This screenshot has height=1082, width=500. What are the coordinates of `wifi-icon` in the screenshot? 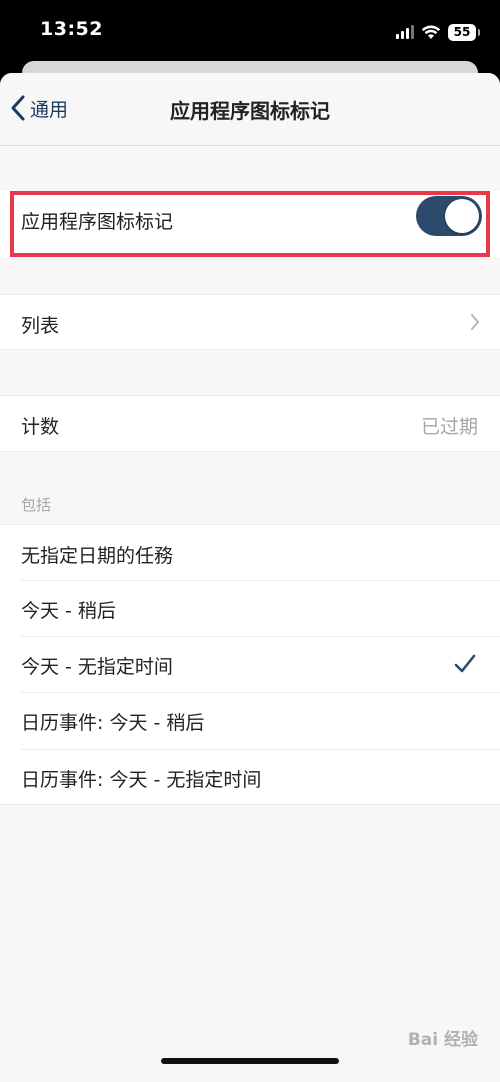 It's located at (431, 32).